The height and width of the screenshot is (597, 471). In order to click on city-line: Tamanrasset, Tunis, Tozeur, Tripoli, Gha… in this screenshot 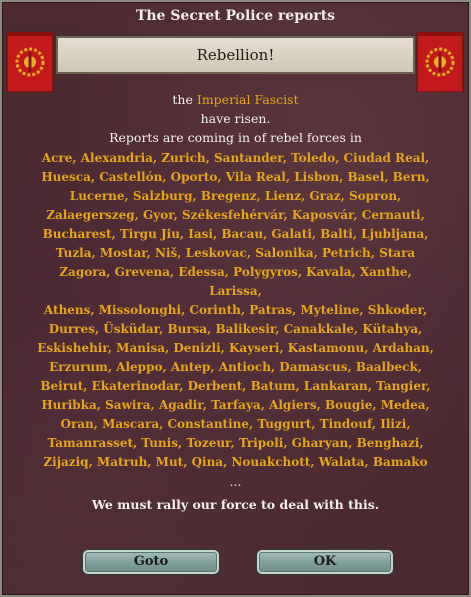, I will do `click(235, 443)`.